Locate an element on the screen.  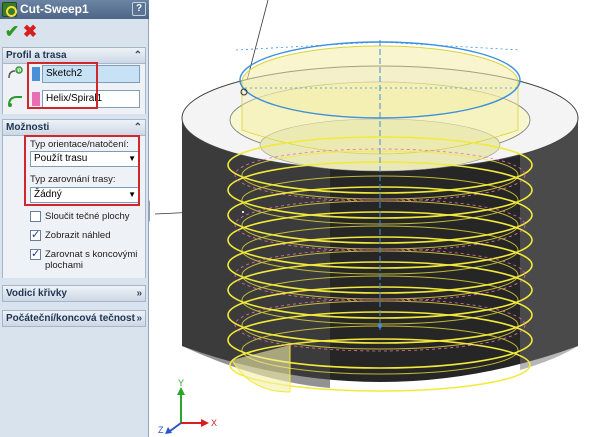
align-with-end-faces-checkbox is located at coordinates (35, 253).